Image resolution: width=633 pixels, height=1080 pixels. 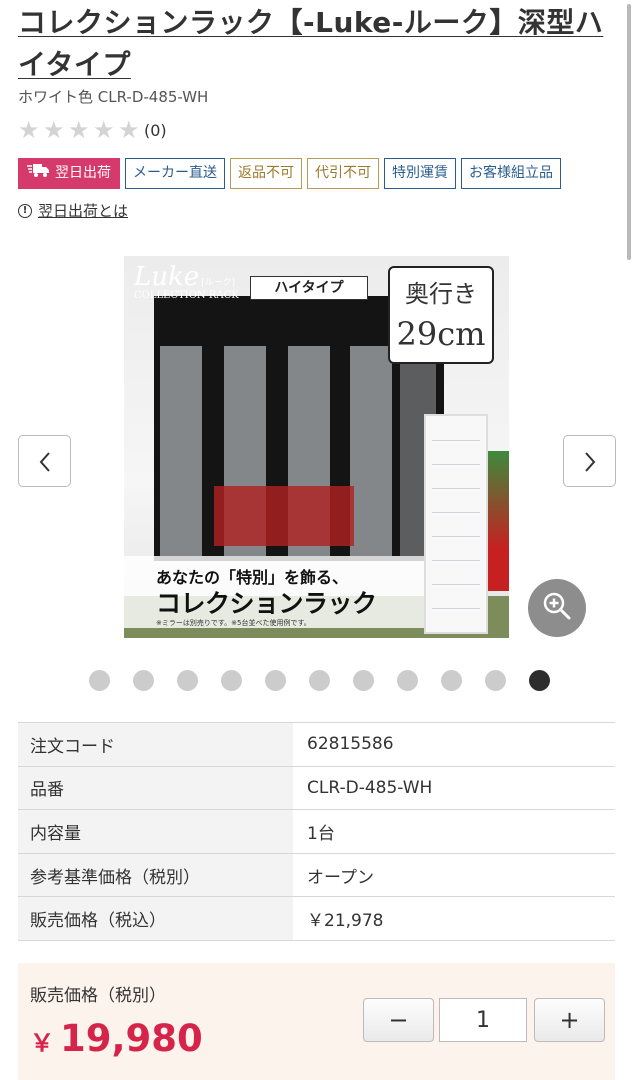 I want to click on table-row: 注文コード 62815586, so click(x=316, y=744).